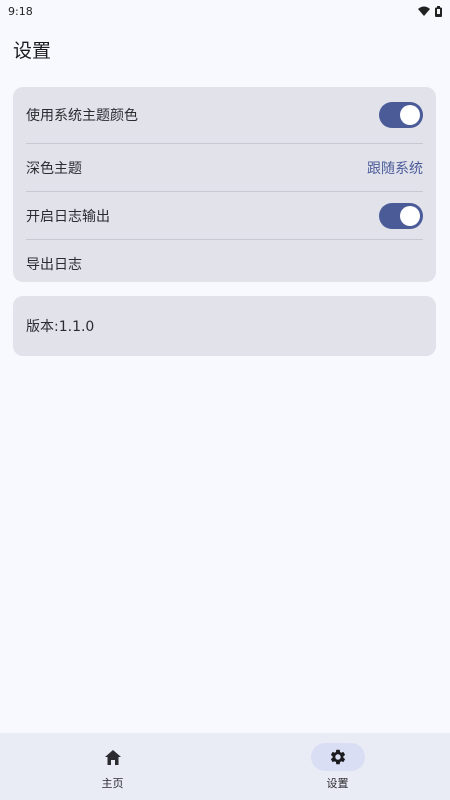 This screenshot has height=800, width=450. I want to click on wifi-icon, so click(424, 11).